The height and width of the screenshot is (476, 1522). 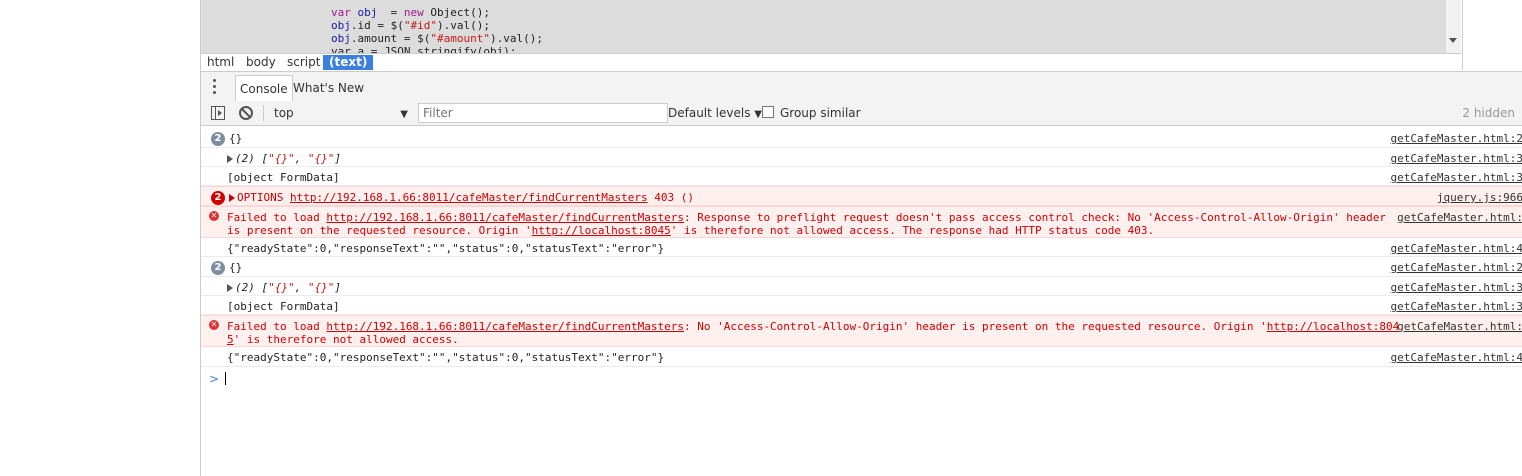 What do you see at coordinates (303, 62) in the screenshot?
I see `breadcrumb-script: script` at bounding box center [303, 62].